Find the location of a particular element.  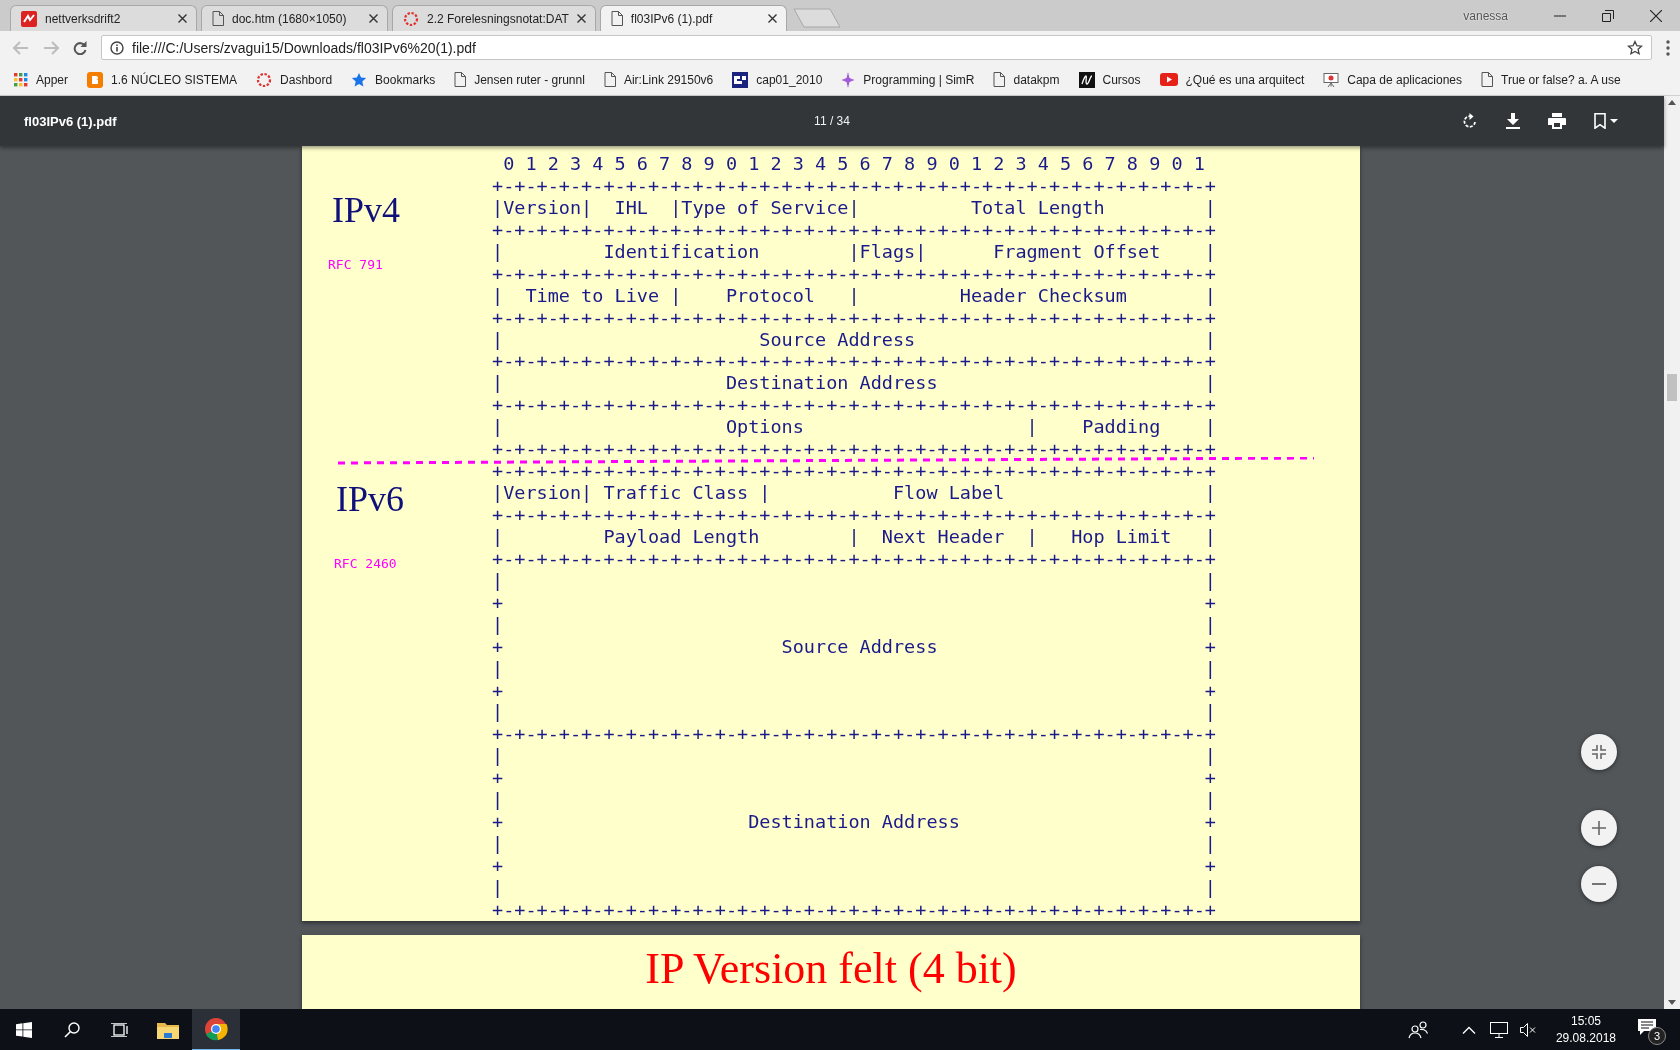

bookmark: 1.6 NÚCLEO SISTEMA is located at coordinates (162, 79).